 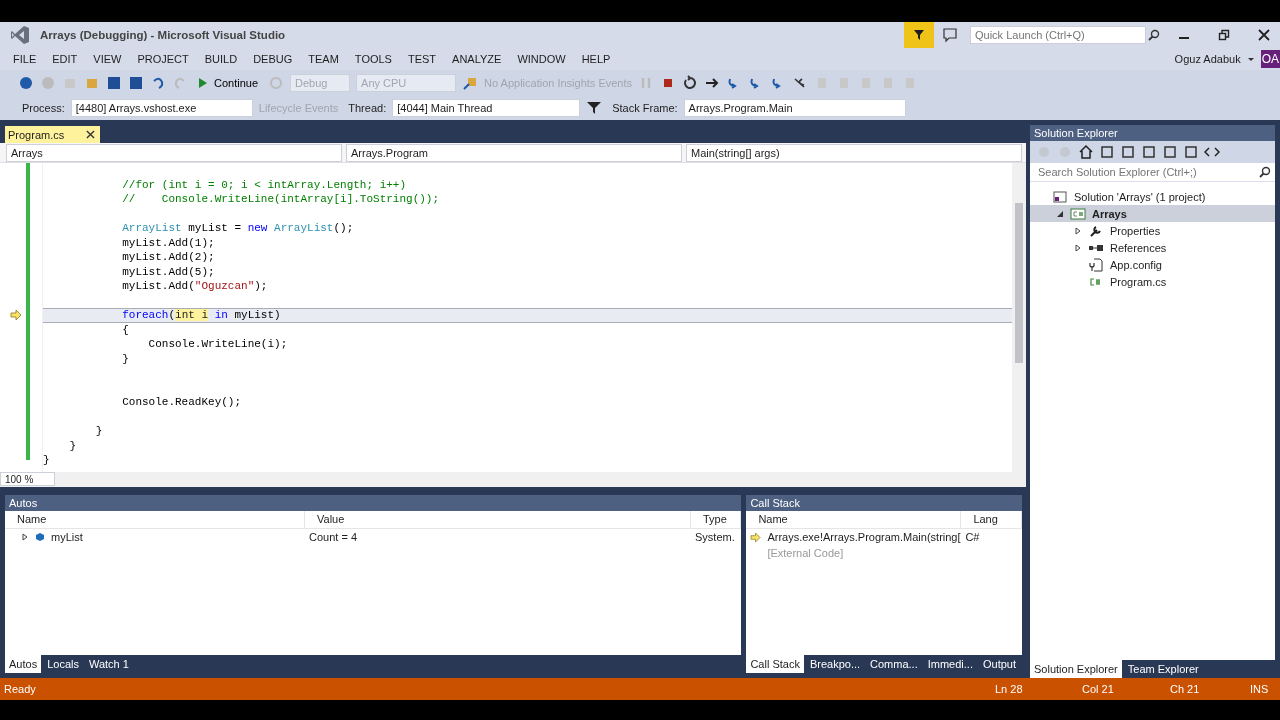 What do you see at coordinates (20, 35) in the screenshot?
I see `logo-icon` at bounding box center [20, 35].